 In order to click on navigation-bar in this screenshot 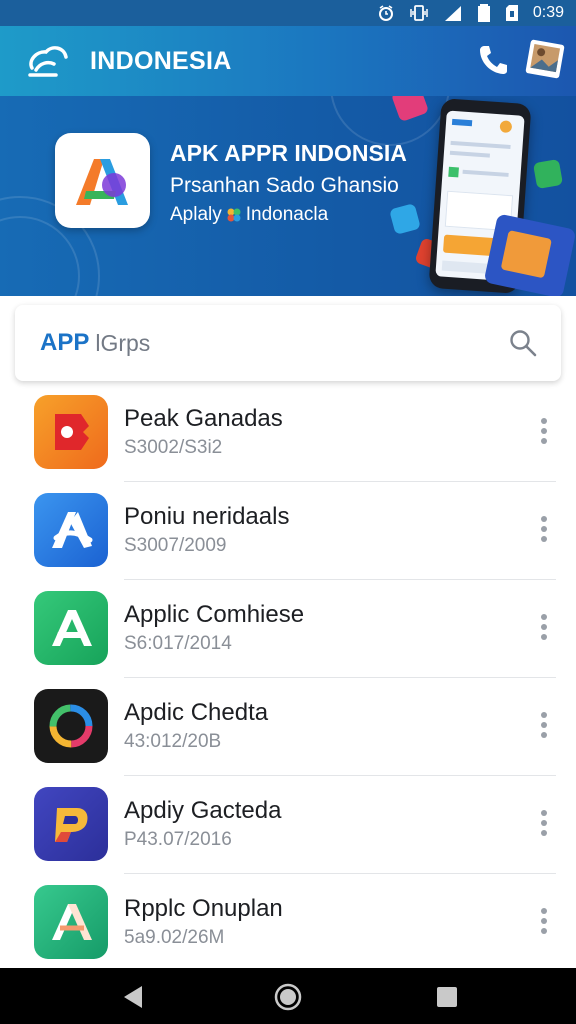, I will do `click(288, 996)`.